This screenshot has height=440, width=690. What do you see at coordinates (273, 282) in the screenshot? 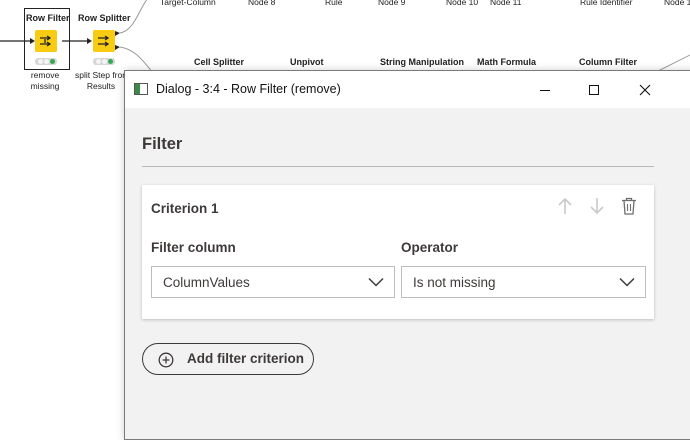
I see `filter-column-select: ColumnValues` at bounding box center [273, 282].